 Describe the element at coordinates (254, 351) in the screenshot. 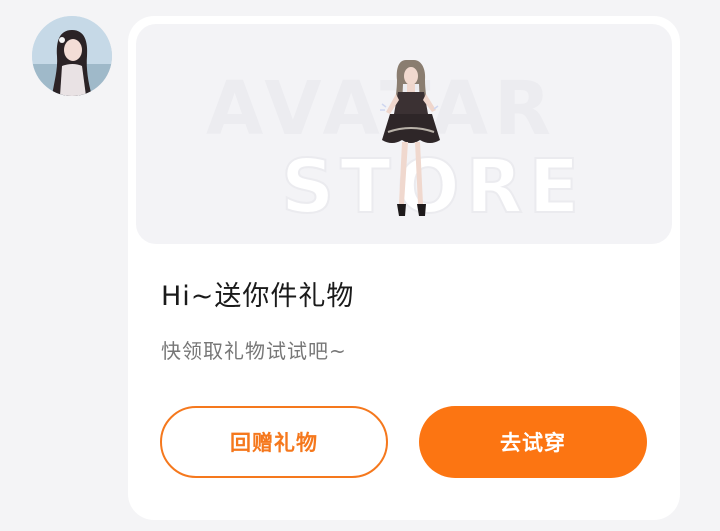

I see `gift-subtitle: 快领取礼物试试吧~` at that location.